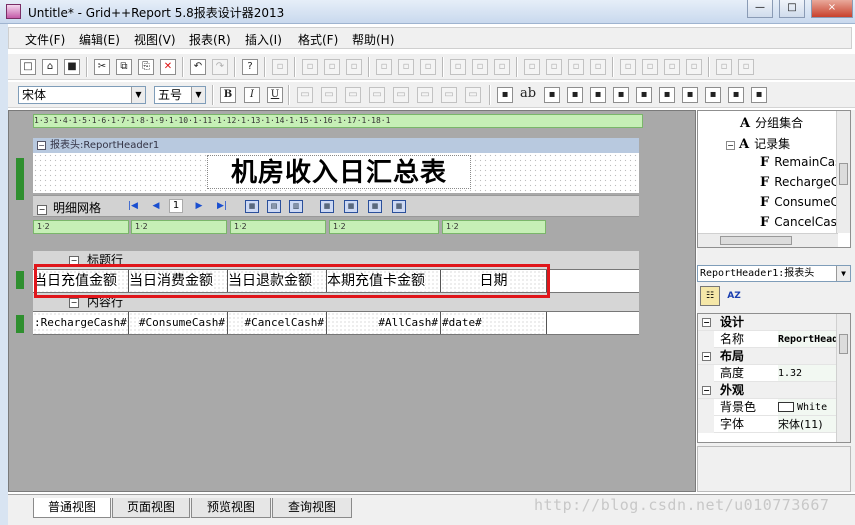 This screenshot has height=525, width=855. What do you see at coordinates (802, 222) in the screenshot?
I see `tree-node-field: F CancelCash` at bounding box center [802, 222].